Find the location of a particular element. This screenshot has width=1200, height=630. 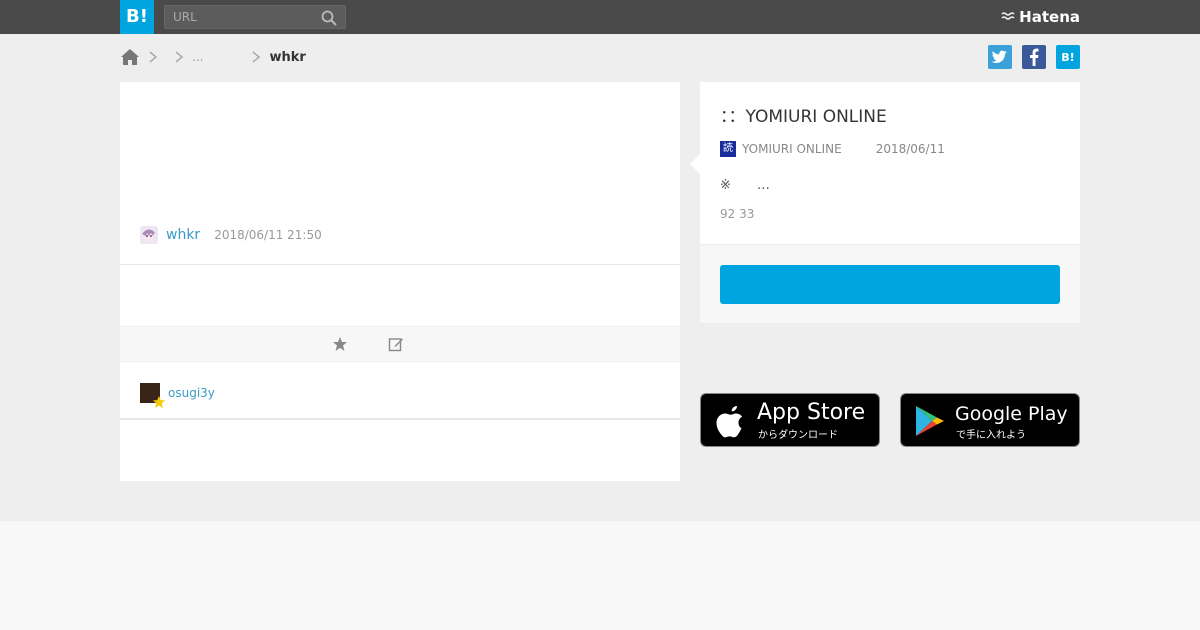

search-icon is located at coordinates (329, 18).